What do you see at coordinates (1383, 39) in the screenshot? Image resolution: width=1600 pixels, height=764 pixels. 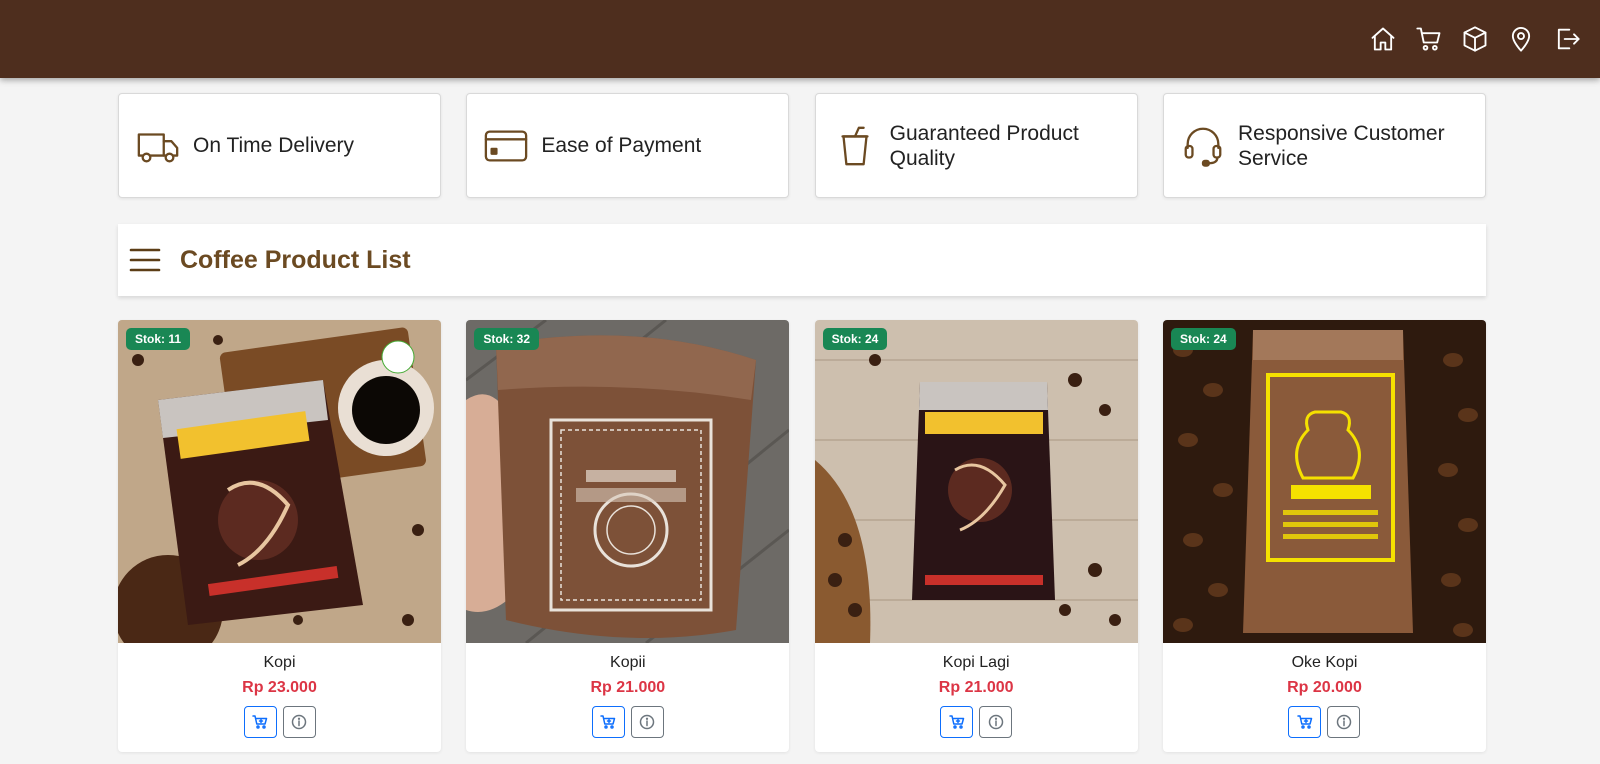 I see `home-icon` at bounding box center [1383, 39].